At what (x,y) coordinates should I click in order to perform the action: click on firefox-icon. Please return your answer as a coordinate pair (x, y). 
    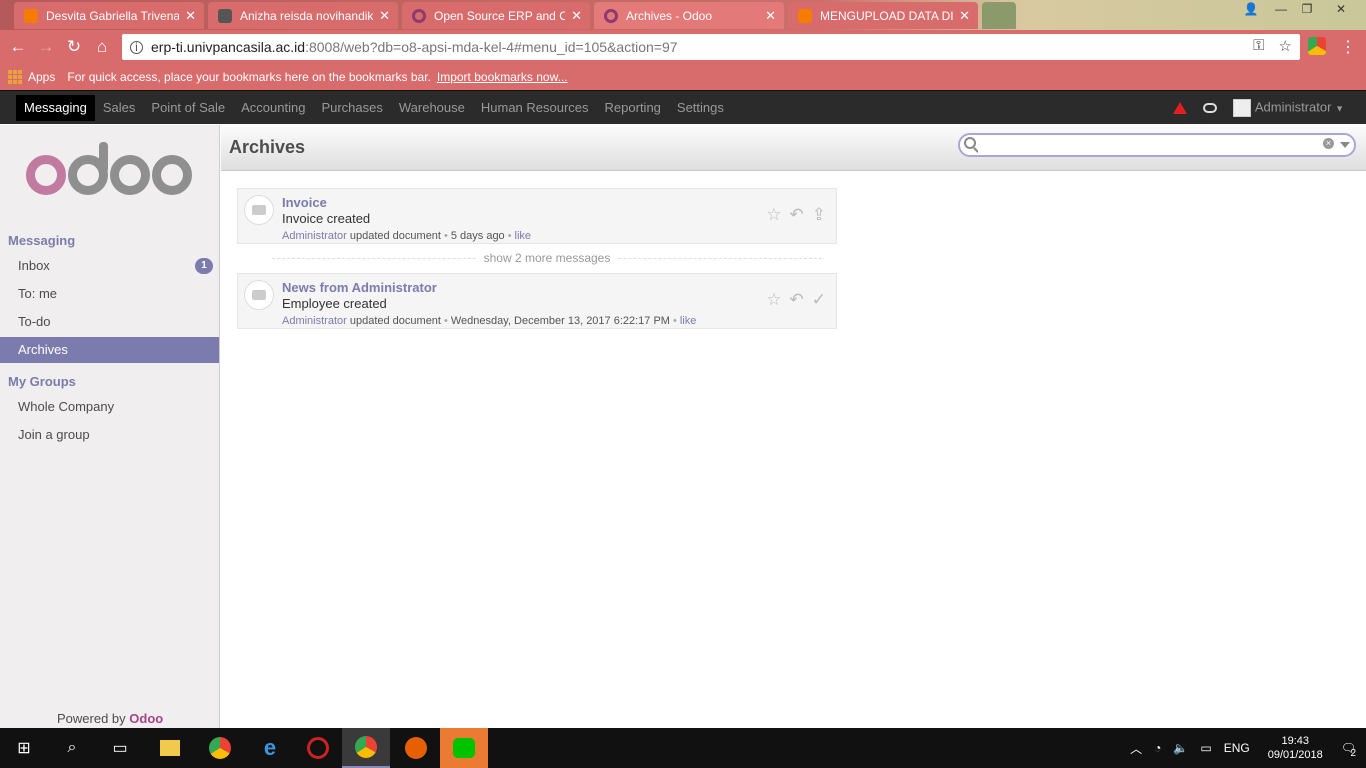
    Looking at the image, I should click on (416, 748).